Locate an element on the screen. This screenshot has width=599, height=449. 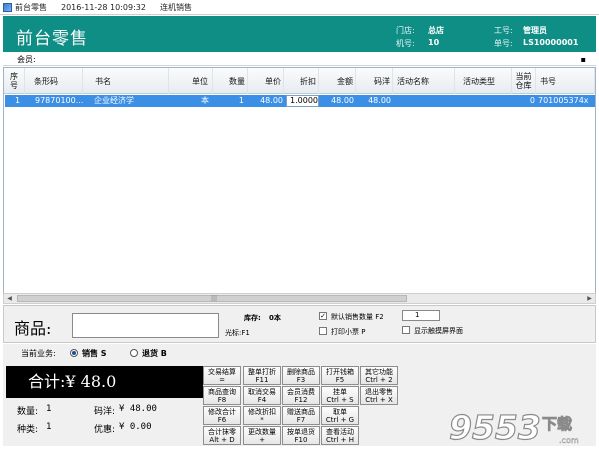
qty-value: 1 is located at coordinates (49, 409).